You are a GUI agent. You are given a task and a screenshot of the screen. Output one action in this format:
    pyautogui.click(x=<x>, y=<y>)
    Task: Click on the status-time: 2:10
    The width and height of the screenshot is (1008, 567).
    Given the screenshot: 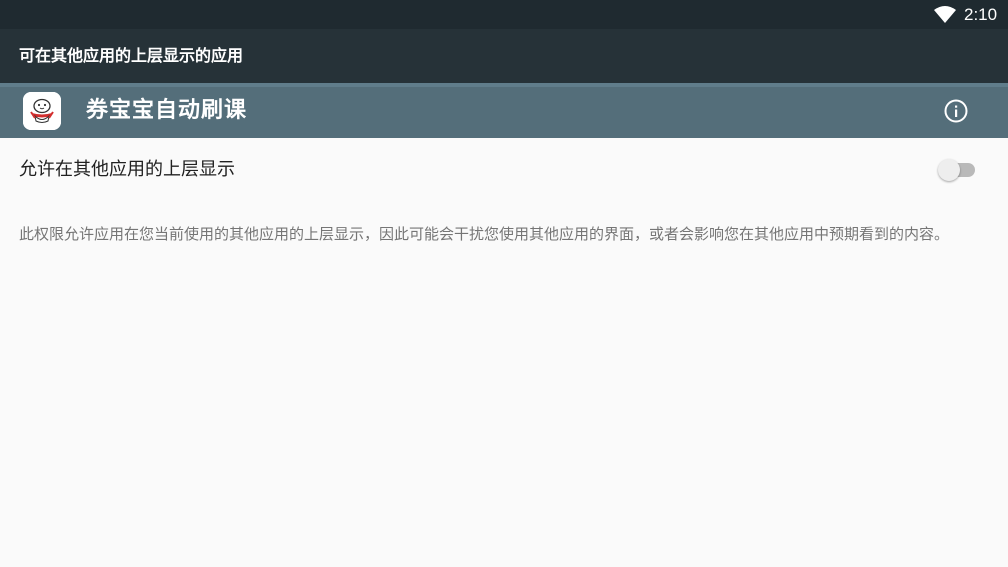 What is the action you would take?
    pyautogui.click(x=981, y=14)
    